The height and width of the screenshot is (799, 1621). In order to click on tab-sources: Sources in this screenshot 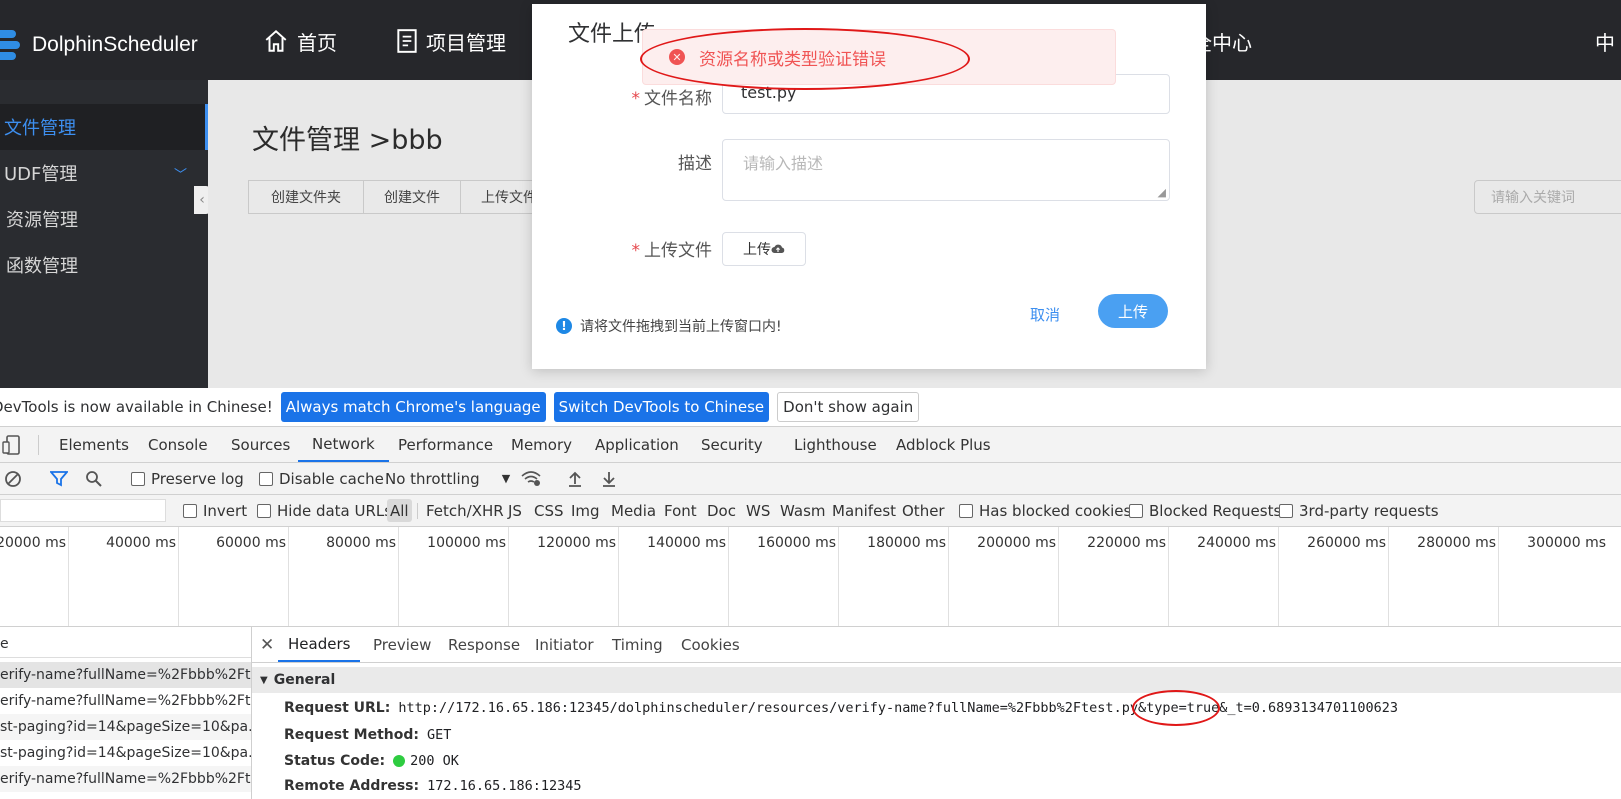, I will do `click(260, 444)`.